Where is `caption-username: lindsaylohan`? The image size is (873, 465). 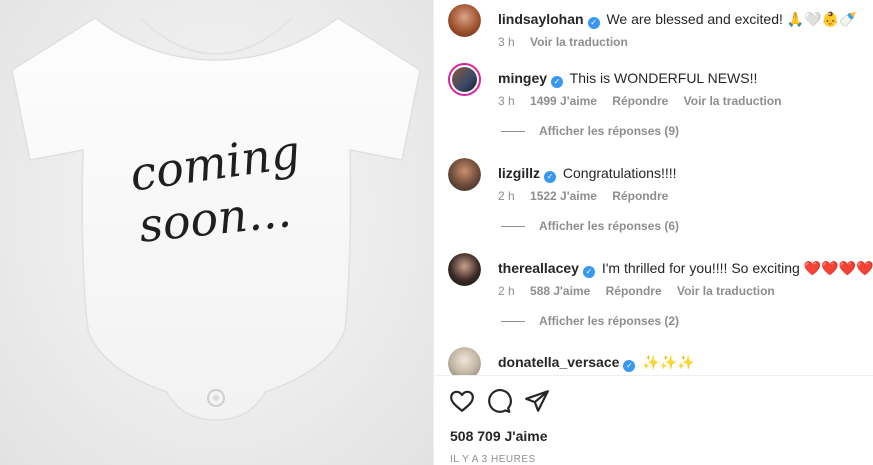
caption-username: lindsaylohan is located at coordinates (541, 19).